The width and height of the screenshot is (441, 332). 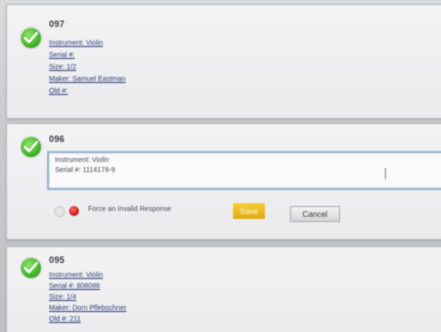 I want to click on record-number: 096, so click(x=57, y=139).